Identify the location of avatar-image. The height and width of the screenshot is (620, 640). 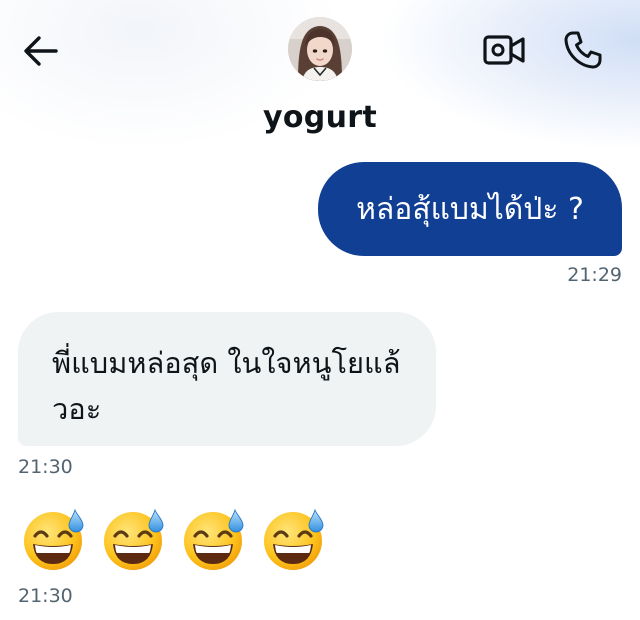
(320, 49).